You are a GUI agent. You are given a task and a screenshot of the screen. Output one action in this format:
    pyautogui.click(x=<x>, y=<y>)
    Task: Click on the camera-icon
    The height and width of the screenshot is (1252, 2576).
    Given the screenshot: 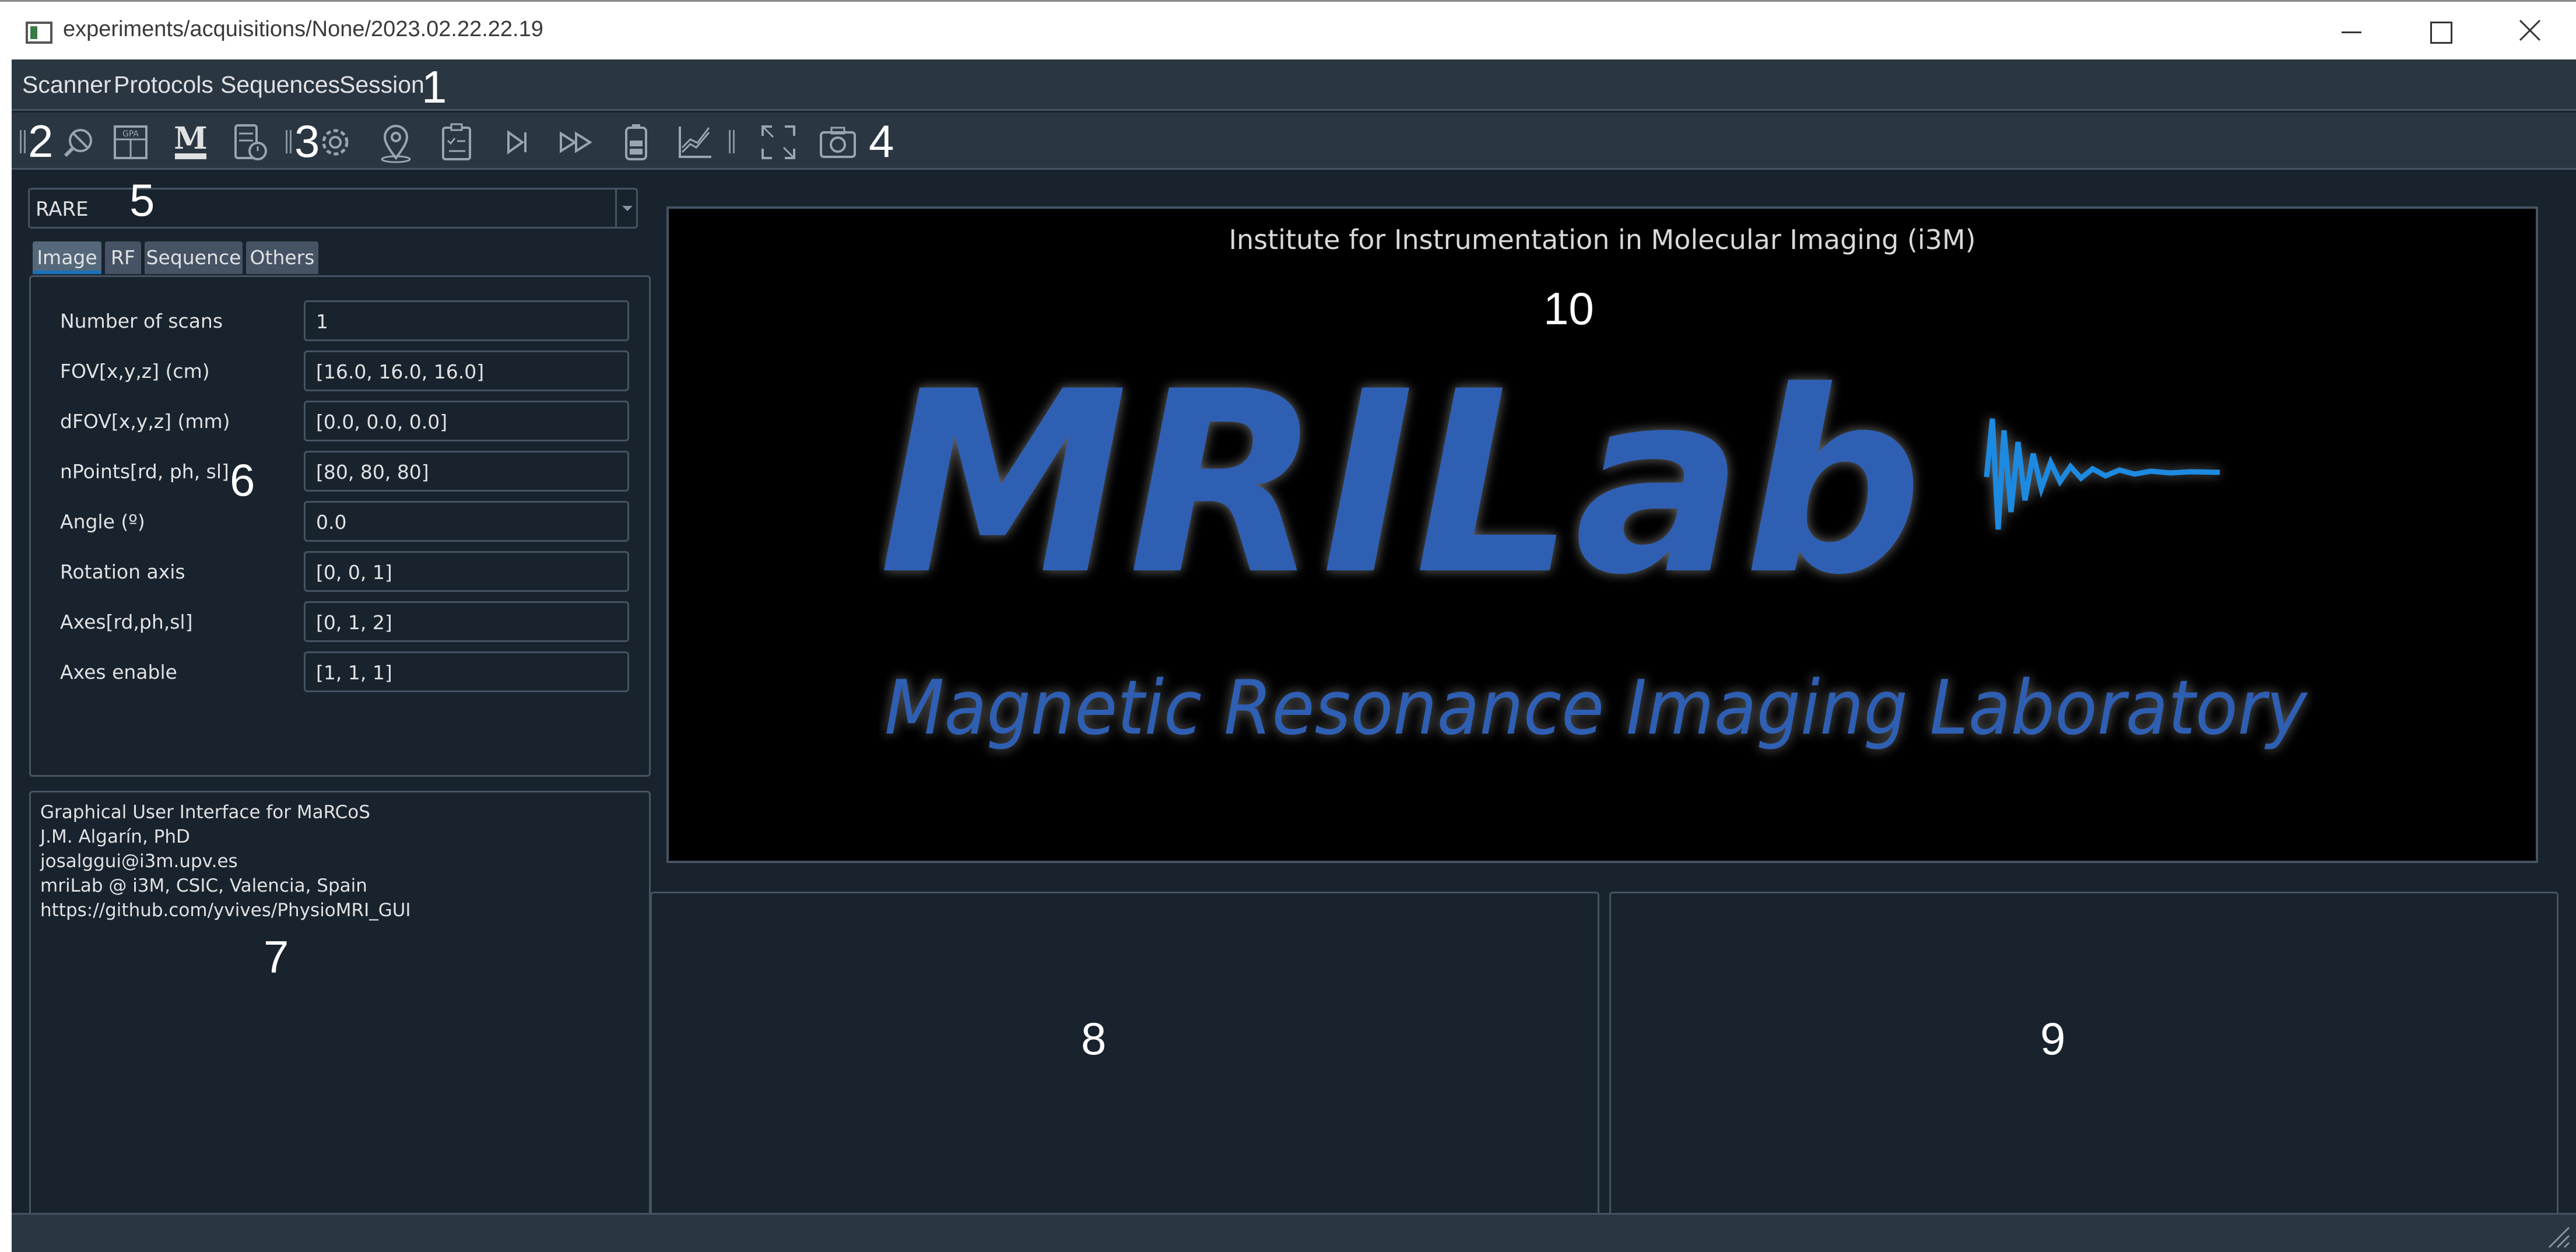 What is the action you would take?
    pyautogui.click(x=838, y=142)
    